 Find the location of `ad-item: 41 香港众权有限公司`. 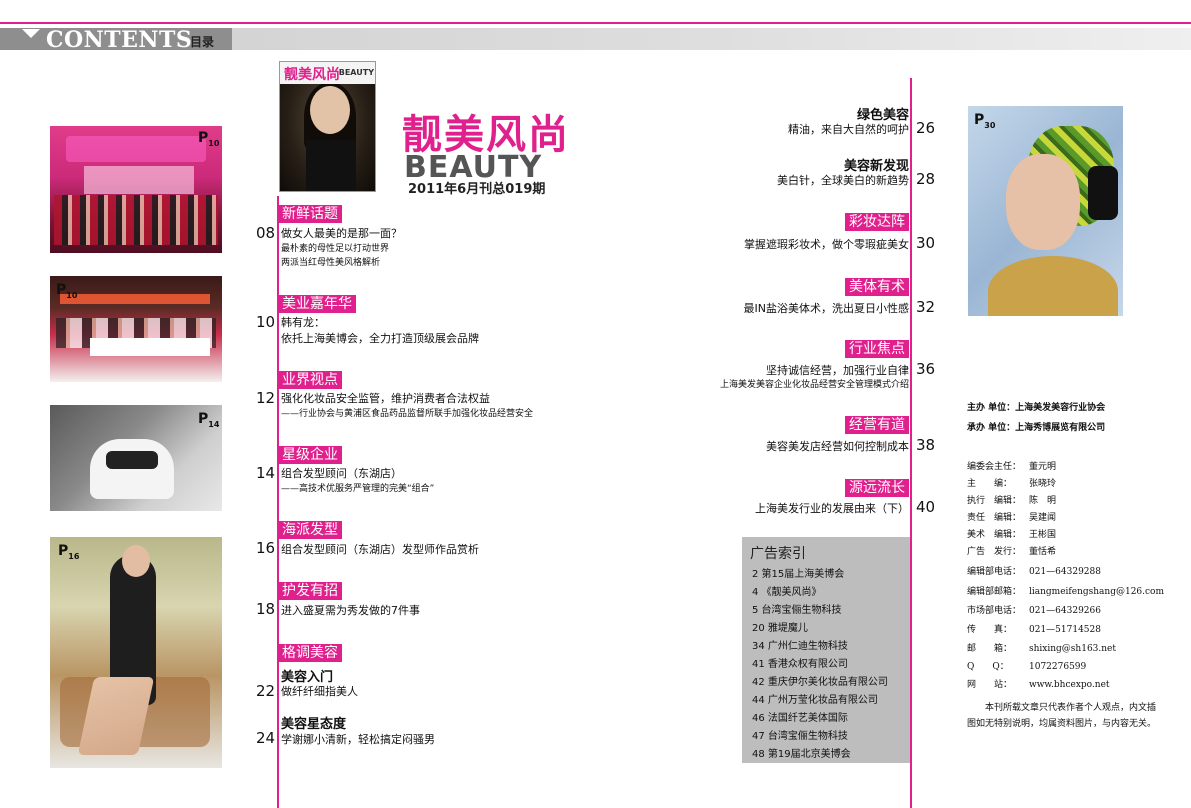

ad-item: 41 香港众权有限公司 is located at coordinates (800, 662).